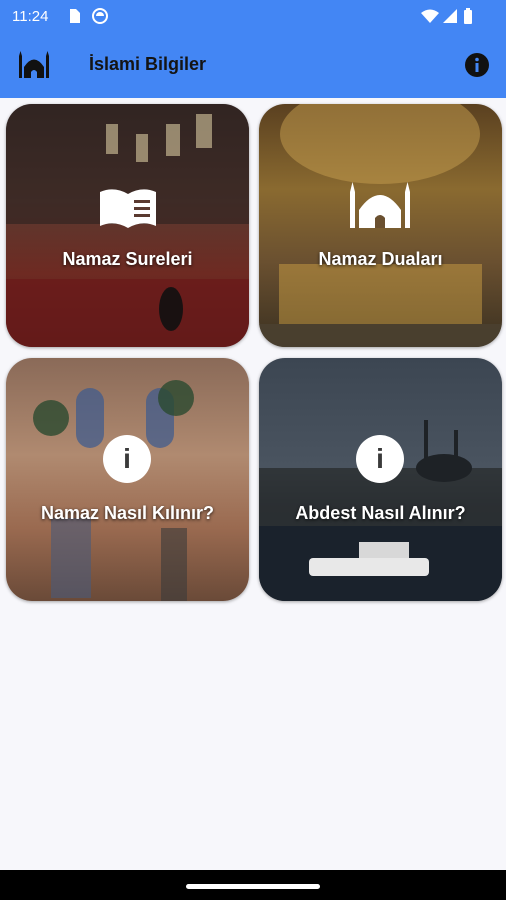 Image resolution: width=506 pixels, height=900 pixels. Describe the element at coordinates (253, 17) in the screenshot. I see `status-bar: 11:24` at that location.